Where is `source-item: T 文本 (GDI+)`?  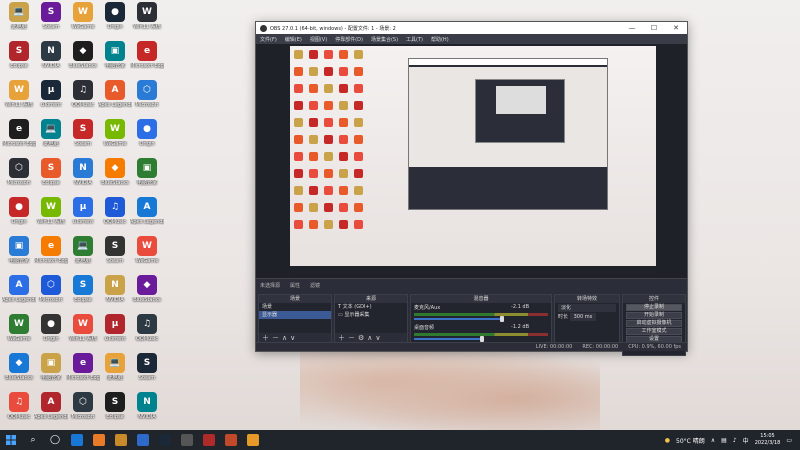 source-item: T 文本 (GDI+) is located at coordinates (371, 307).